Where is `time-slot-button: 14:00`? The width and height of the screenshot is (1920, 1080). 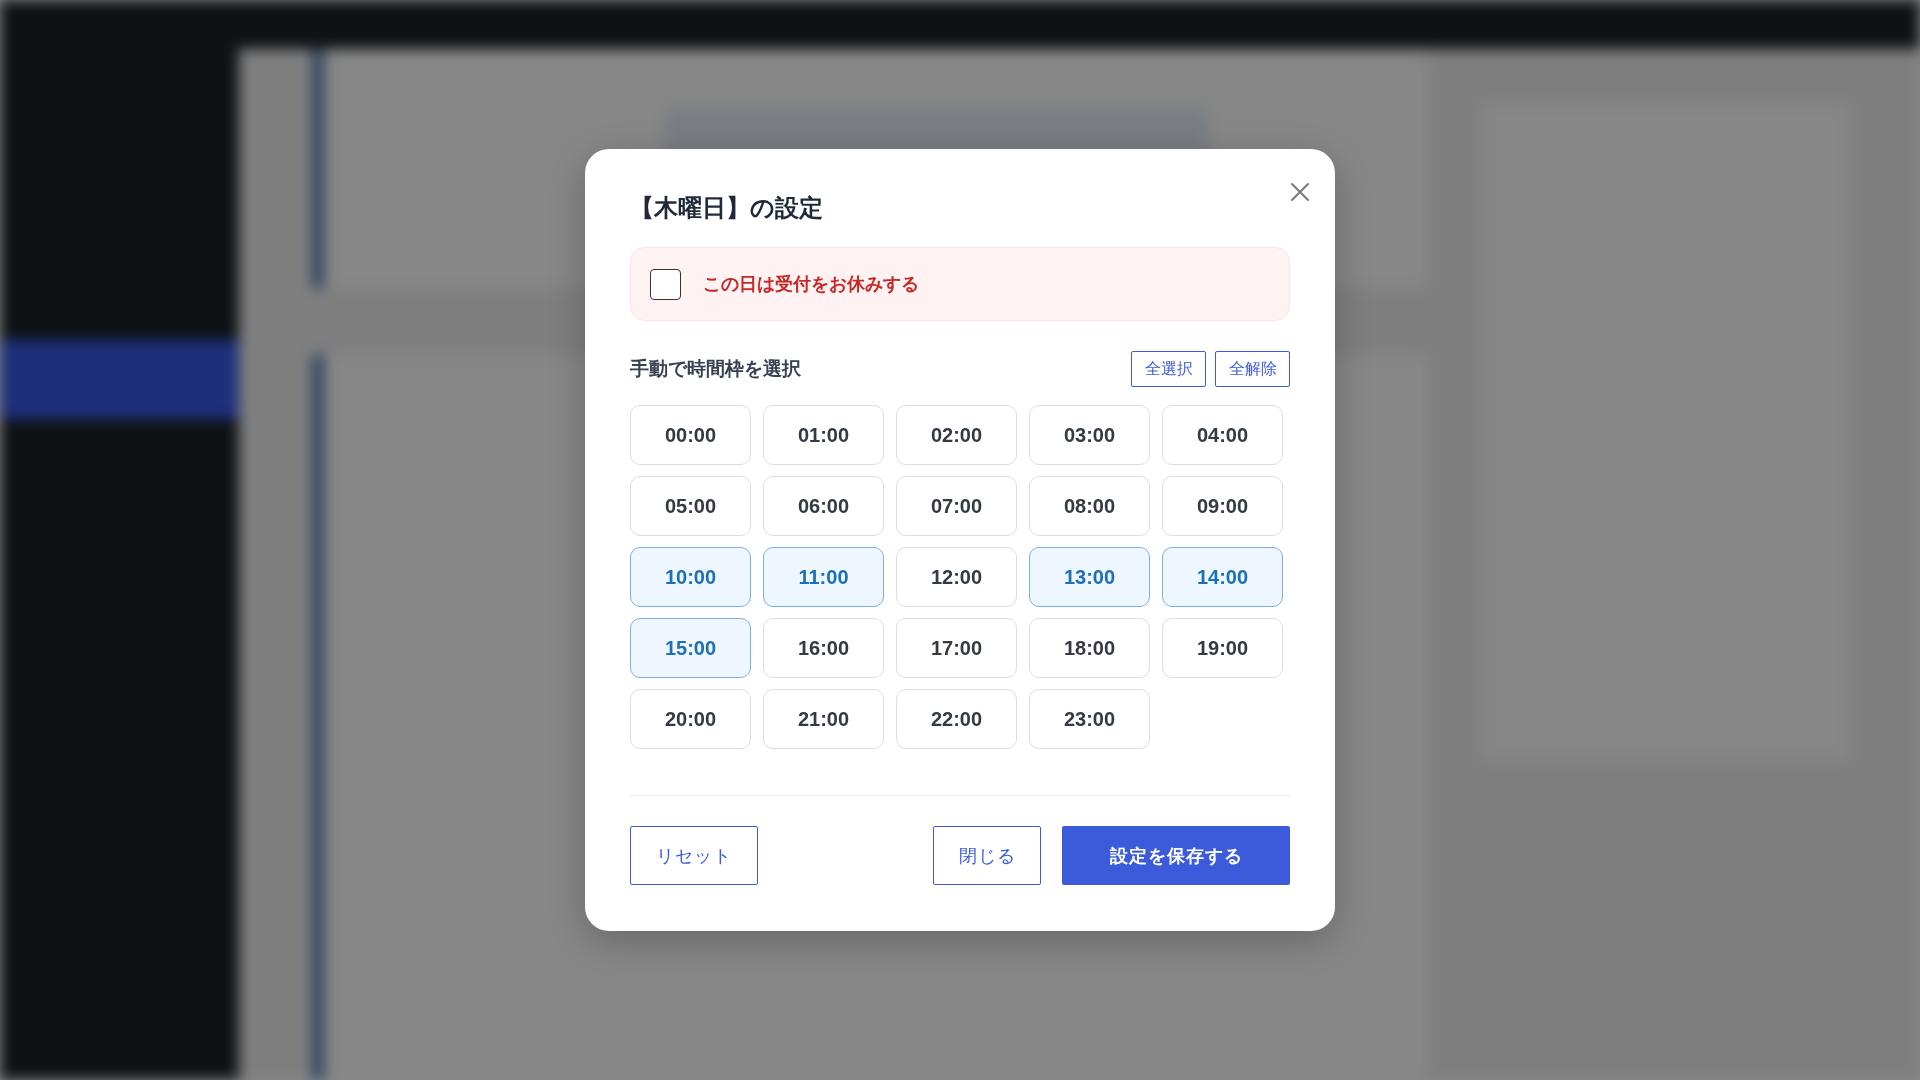
time-slot-button: 14:00 is located at coordinates (1222, 577).